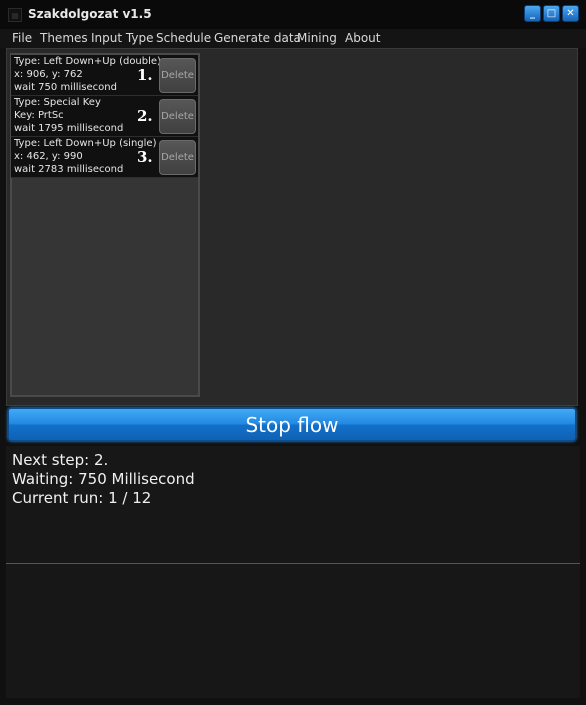  I want to click on step-wait: wait 750 millisecond, so click(65, 87).